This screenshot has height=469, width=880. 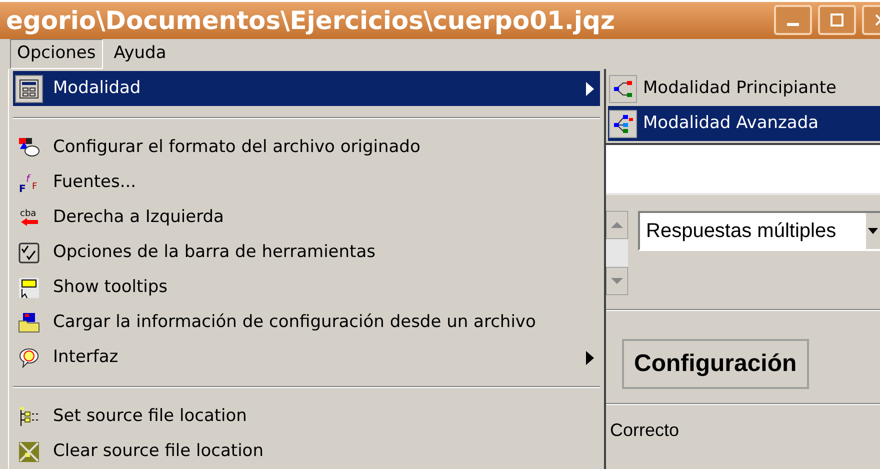 I want to click on configuration-button: Configuración, so click(x=715, y=364).